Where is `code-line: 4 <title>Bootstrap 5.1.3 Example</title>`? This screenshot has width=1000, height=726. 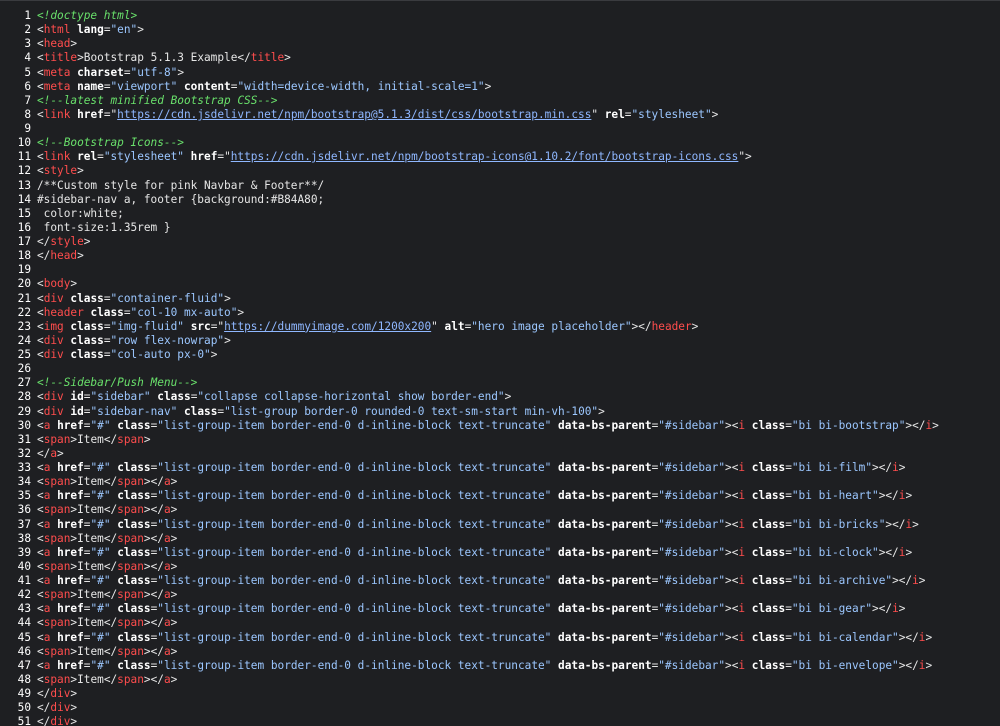
code-line: 4 <title>Bootstrap 5.1.3 Example</title> is located at coordinates (500, 58).